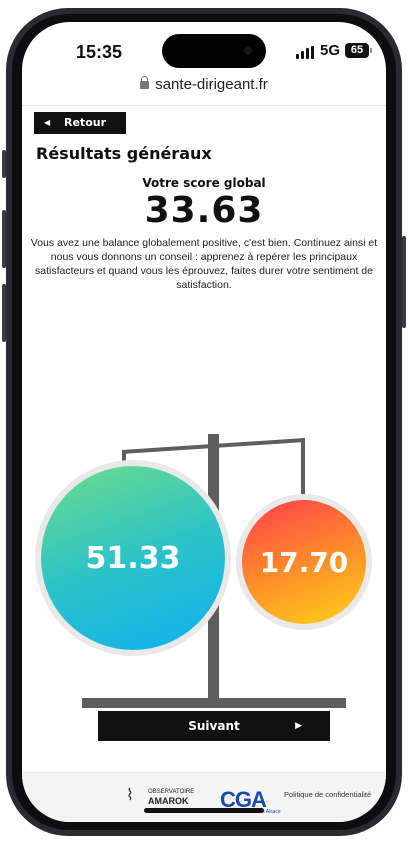 The width and height of the screenshot is (408, 841). I want to click on battery-icon: 65, so click(358, 50).